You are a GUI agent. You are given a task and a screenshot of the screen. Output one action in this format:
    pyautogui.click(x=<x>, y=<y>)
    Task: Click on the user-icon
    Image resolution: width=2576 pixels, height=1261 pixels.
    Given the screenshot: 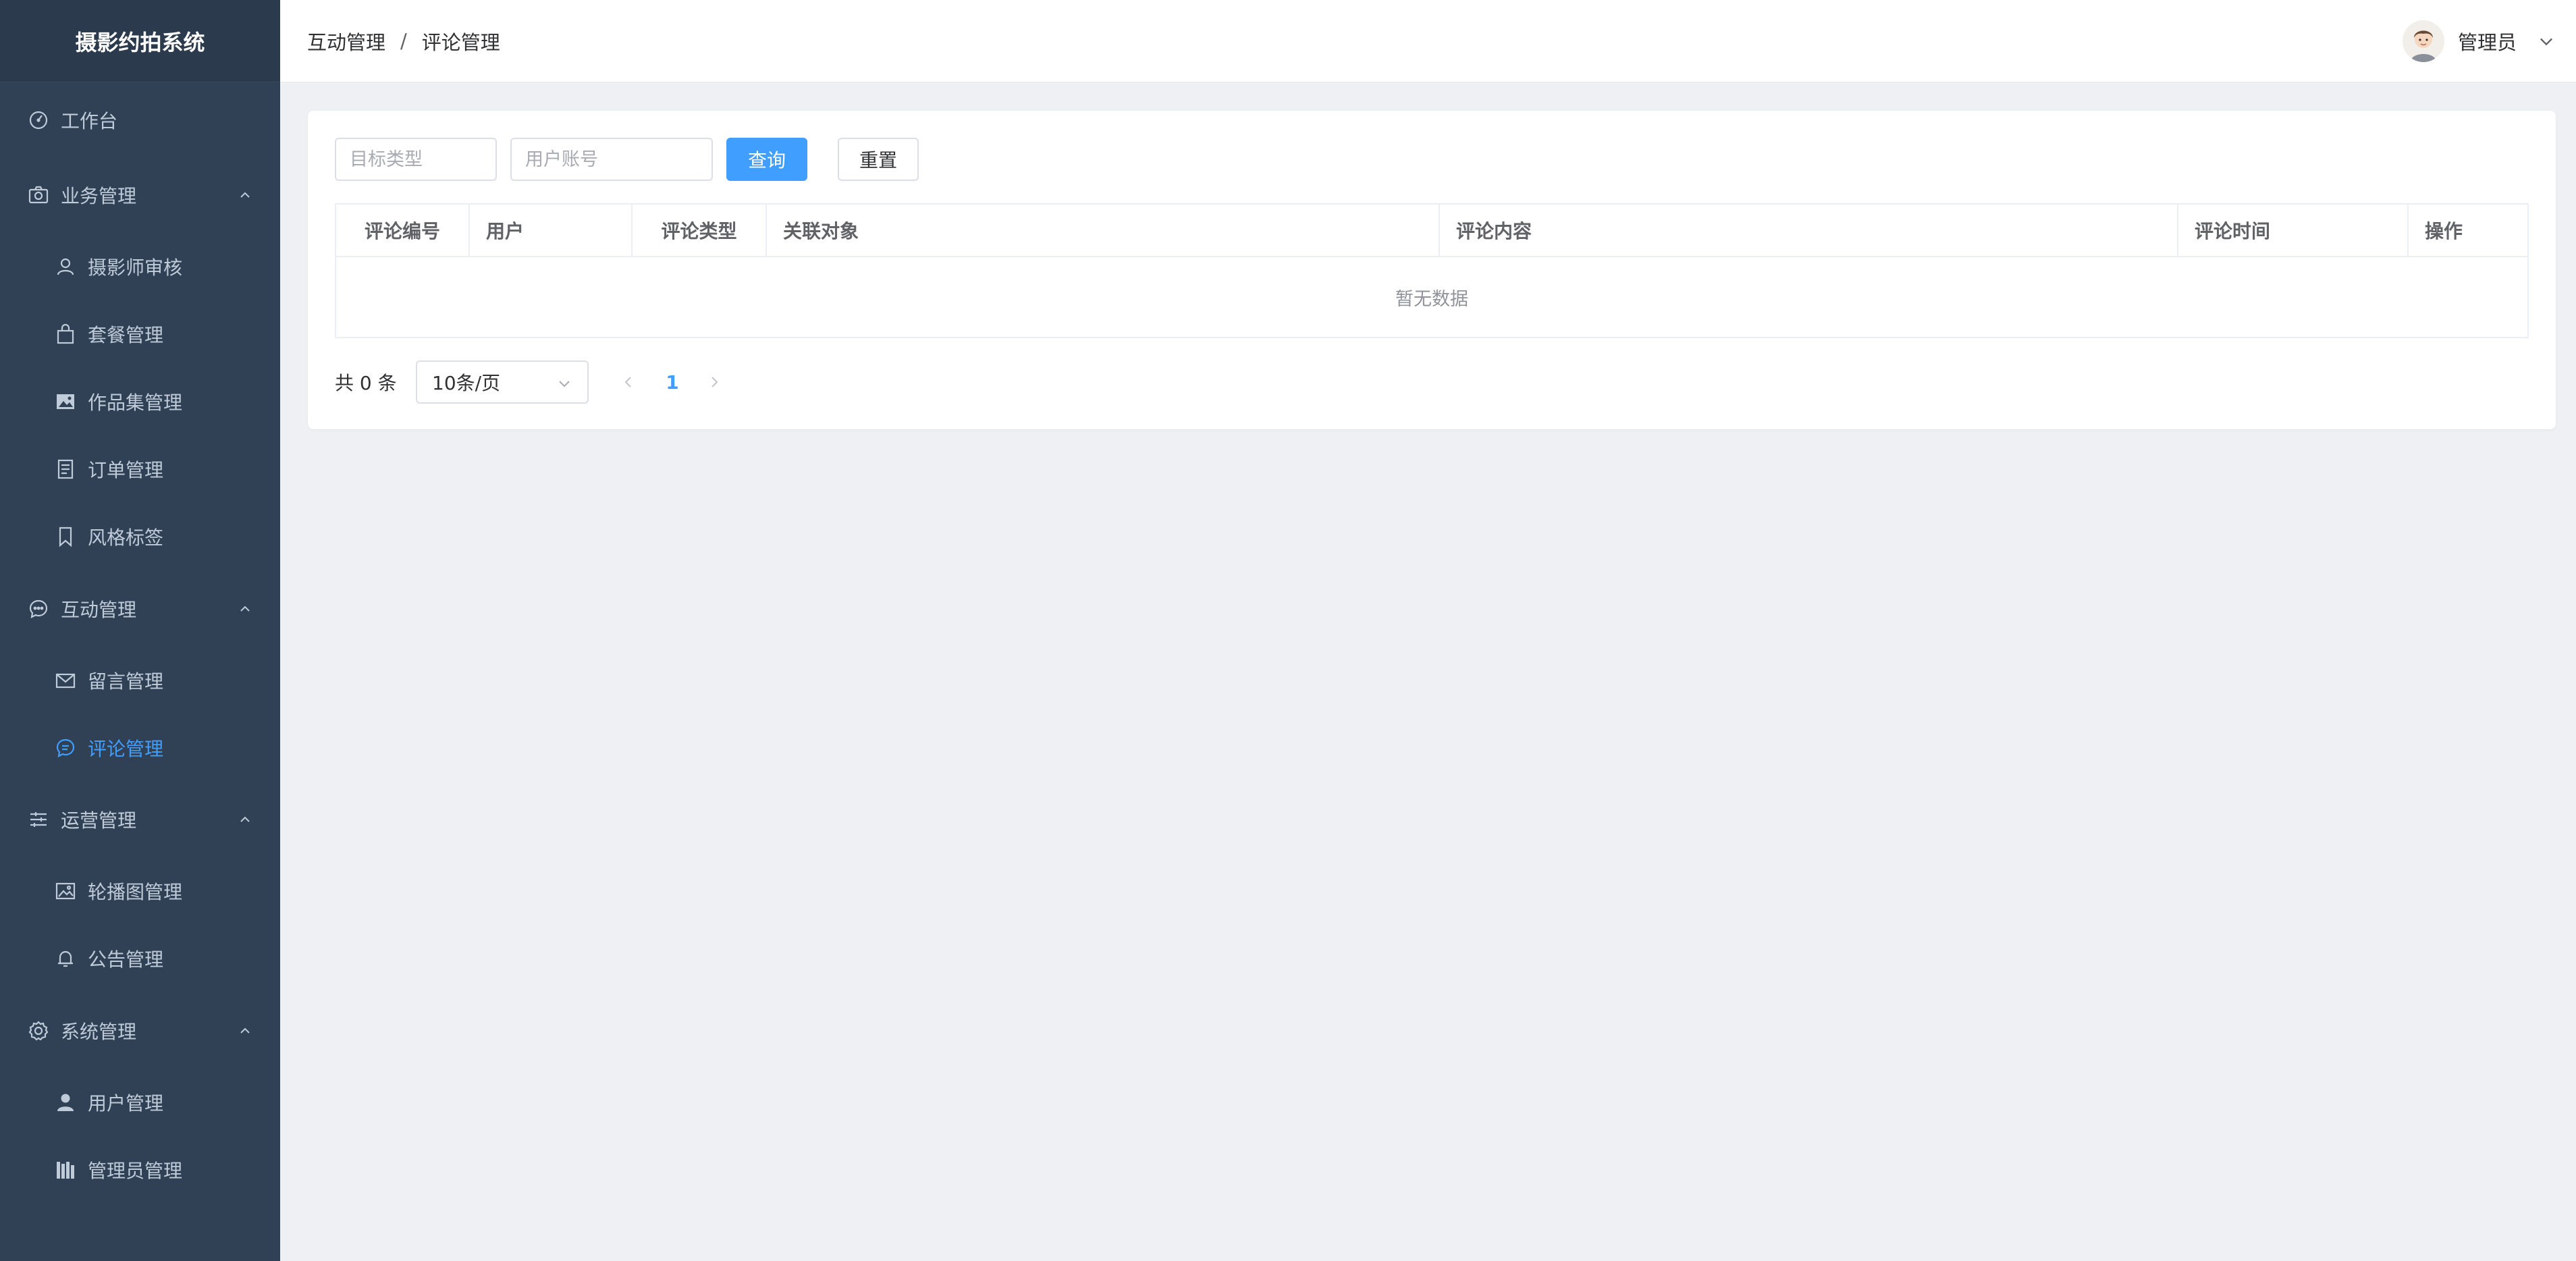 What is the action you would take?
    pyautogui.click(x=65, y=266)
    